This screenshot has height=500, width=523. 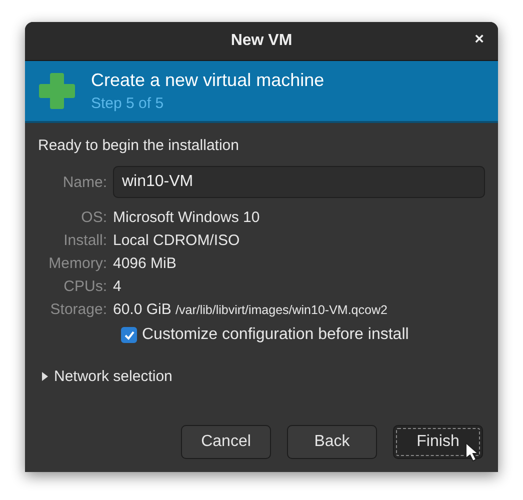 What do you see at coordinates (438, 442) in the screenshot?
I see `focused-button: Finish` at bounding box center [438, 442].